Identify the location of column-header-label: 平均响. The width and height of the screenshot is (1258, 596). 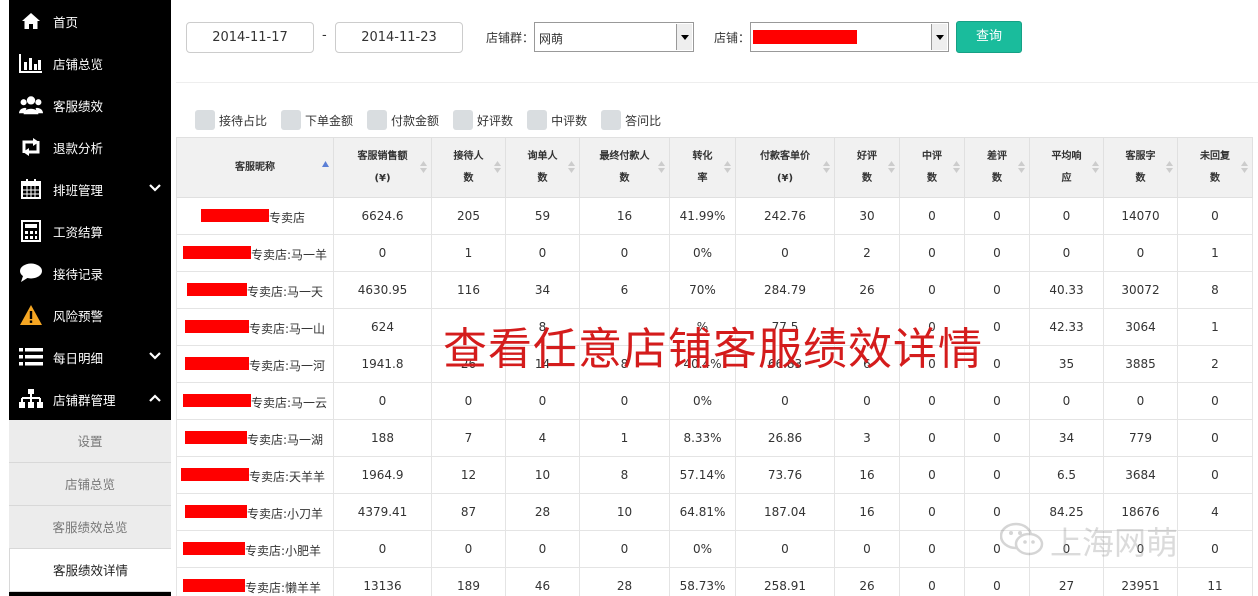
(1066, 156).